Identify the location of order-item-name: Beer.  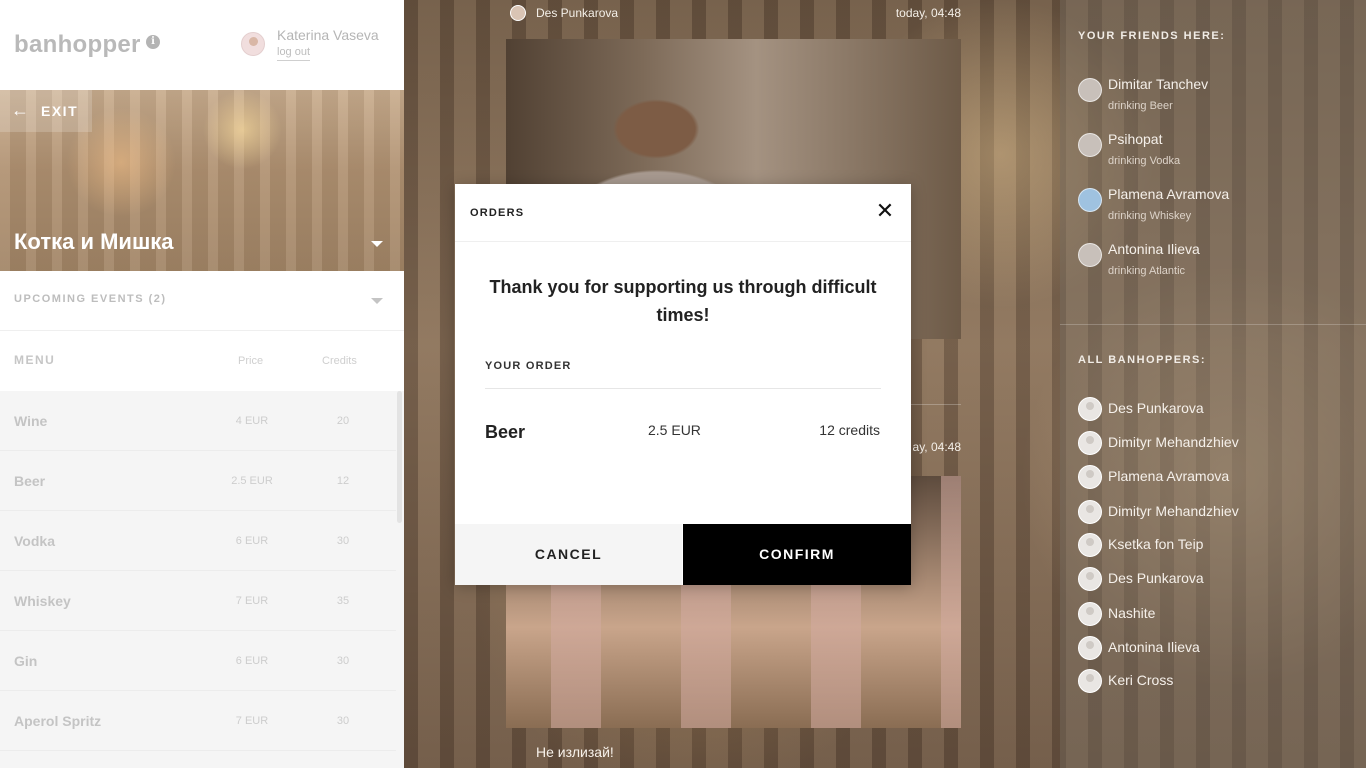
(505, 432).